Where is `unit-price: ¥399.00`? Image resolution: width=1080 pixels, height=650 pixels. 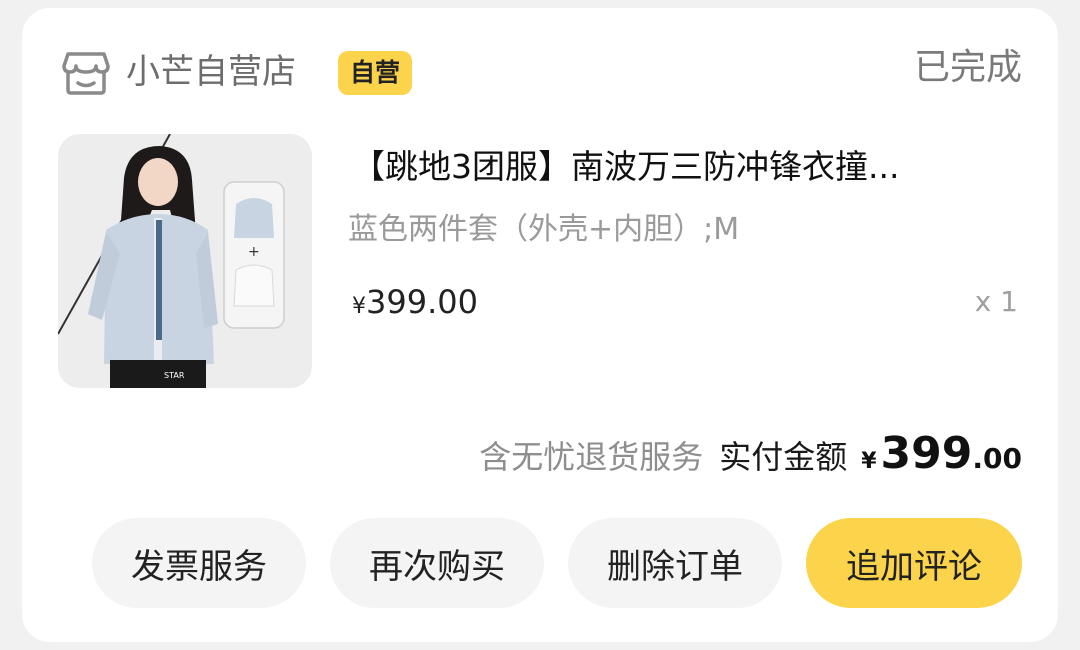 unit-price: ¥399.00 is located at coordinates (415, 304).